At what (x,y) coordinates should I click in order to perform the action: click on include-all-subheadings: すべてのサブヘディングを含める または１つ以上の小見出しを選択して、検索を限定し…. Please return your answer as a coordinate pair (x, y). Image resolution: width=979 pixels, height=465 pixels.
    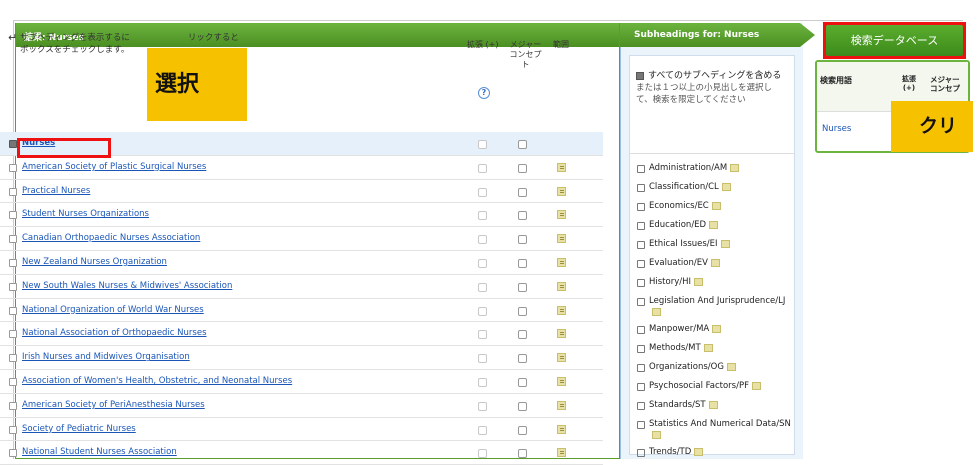
    Looking at the image, I should click on (711, 88).